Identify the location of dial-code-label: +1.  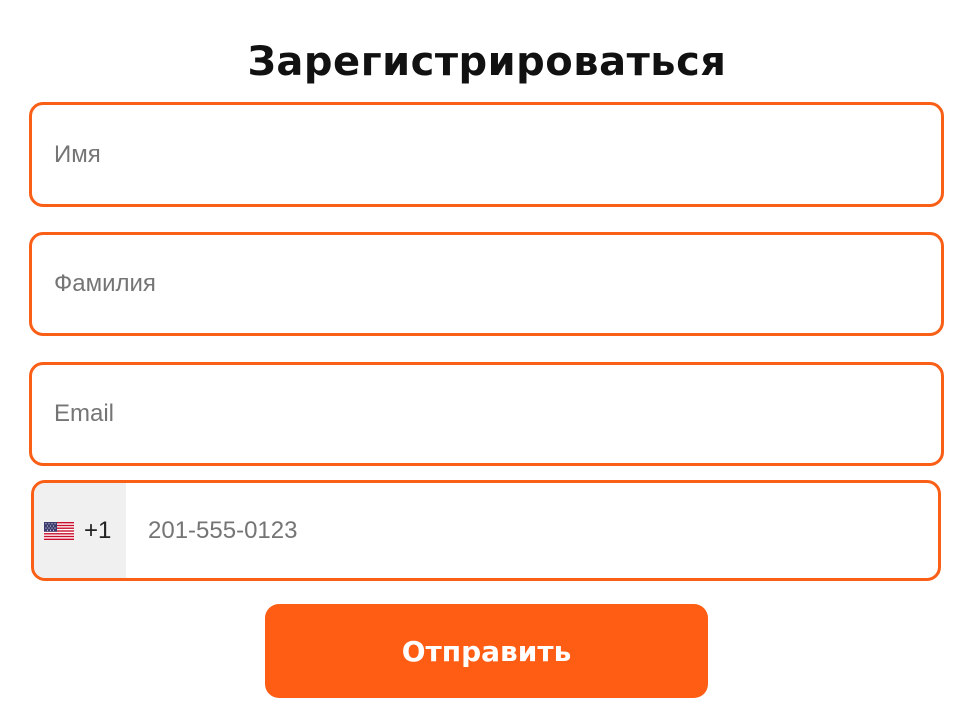
(98, 530).